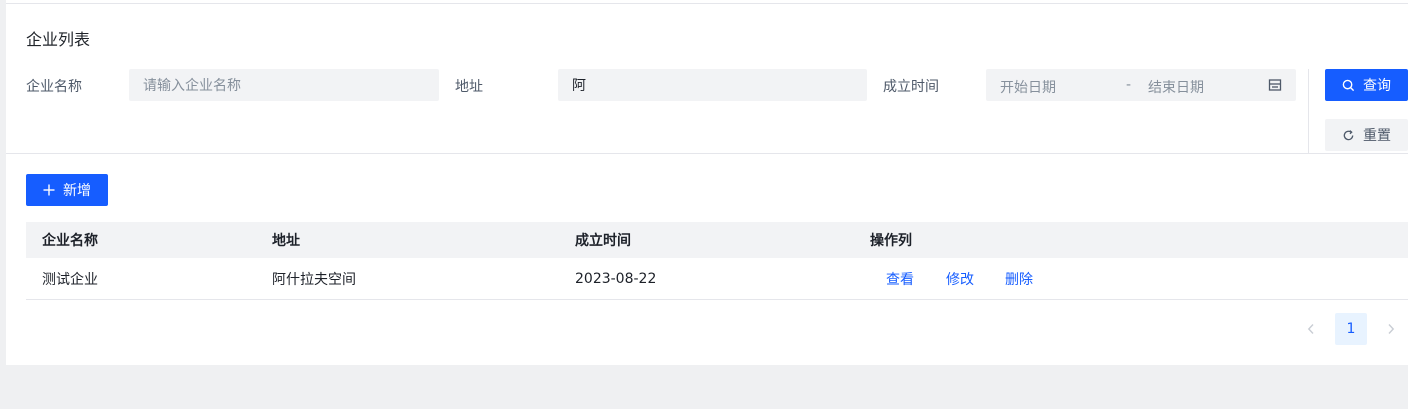 The height and width of the screenshot is (409, 1408). Describe the element at coordinates (54, 87) in the screenshot. I see `company-name-label: 企业名称` at that location.